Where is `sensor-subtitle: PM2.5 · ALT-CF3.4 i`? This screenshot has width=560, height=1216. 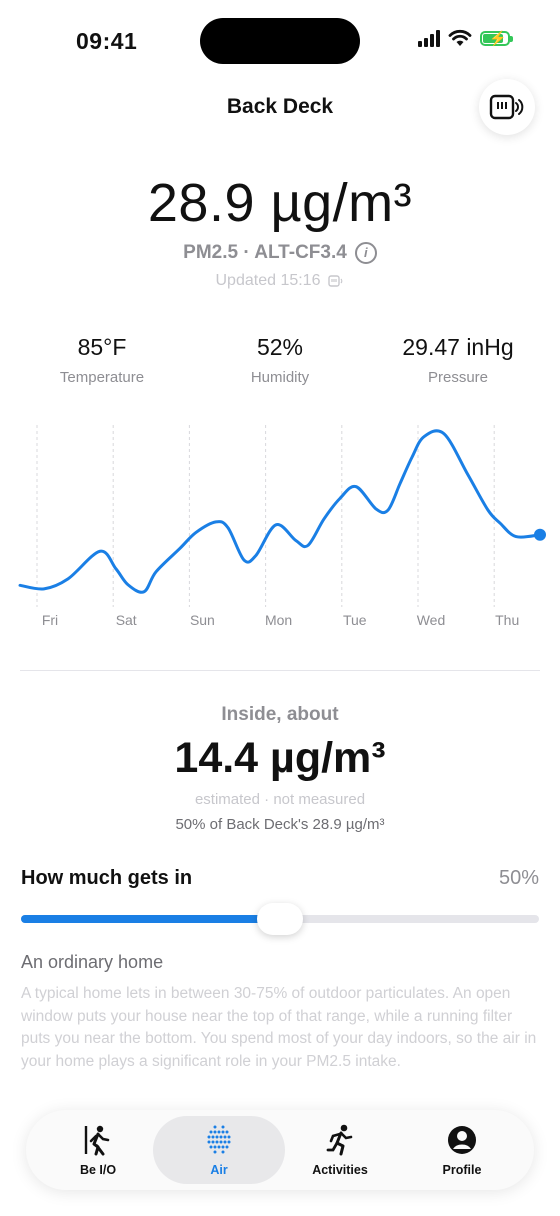 sensor-subtitle: PM2.5 · ALT-CF3.4 i is located at coordinates (280, 253).